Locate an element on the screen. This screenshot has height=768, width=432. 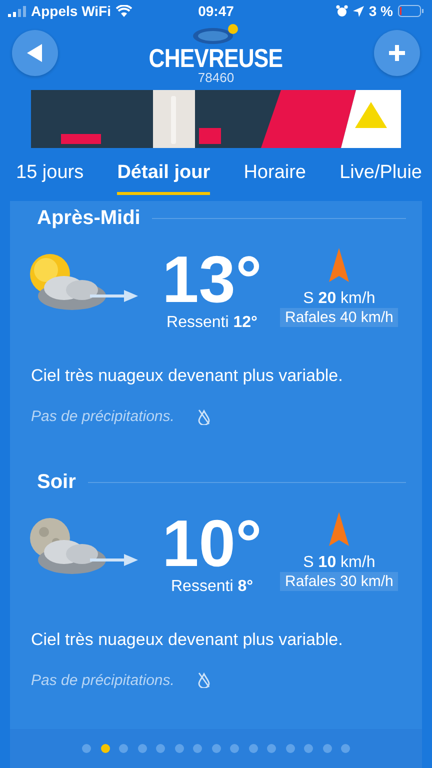
tab: Détail jour is located at coordinates (163, 178).